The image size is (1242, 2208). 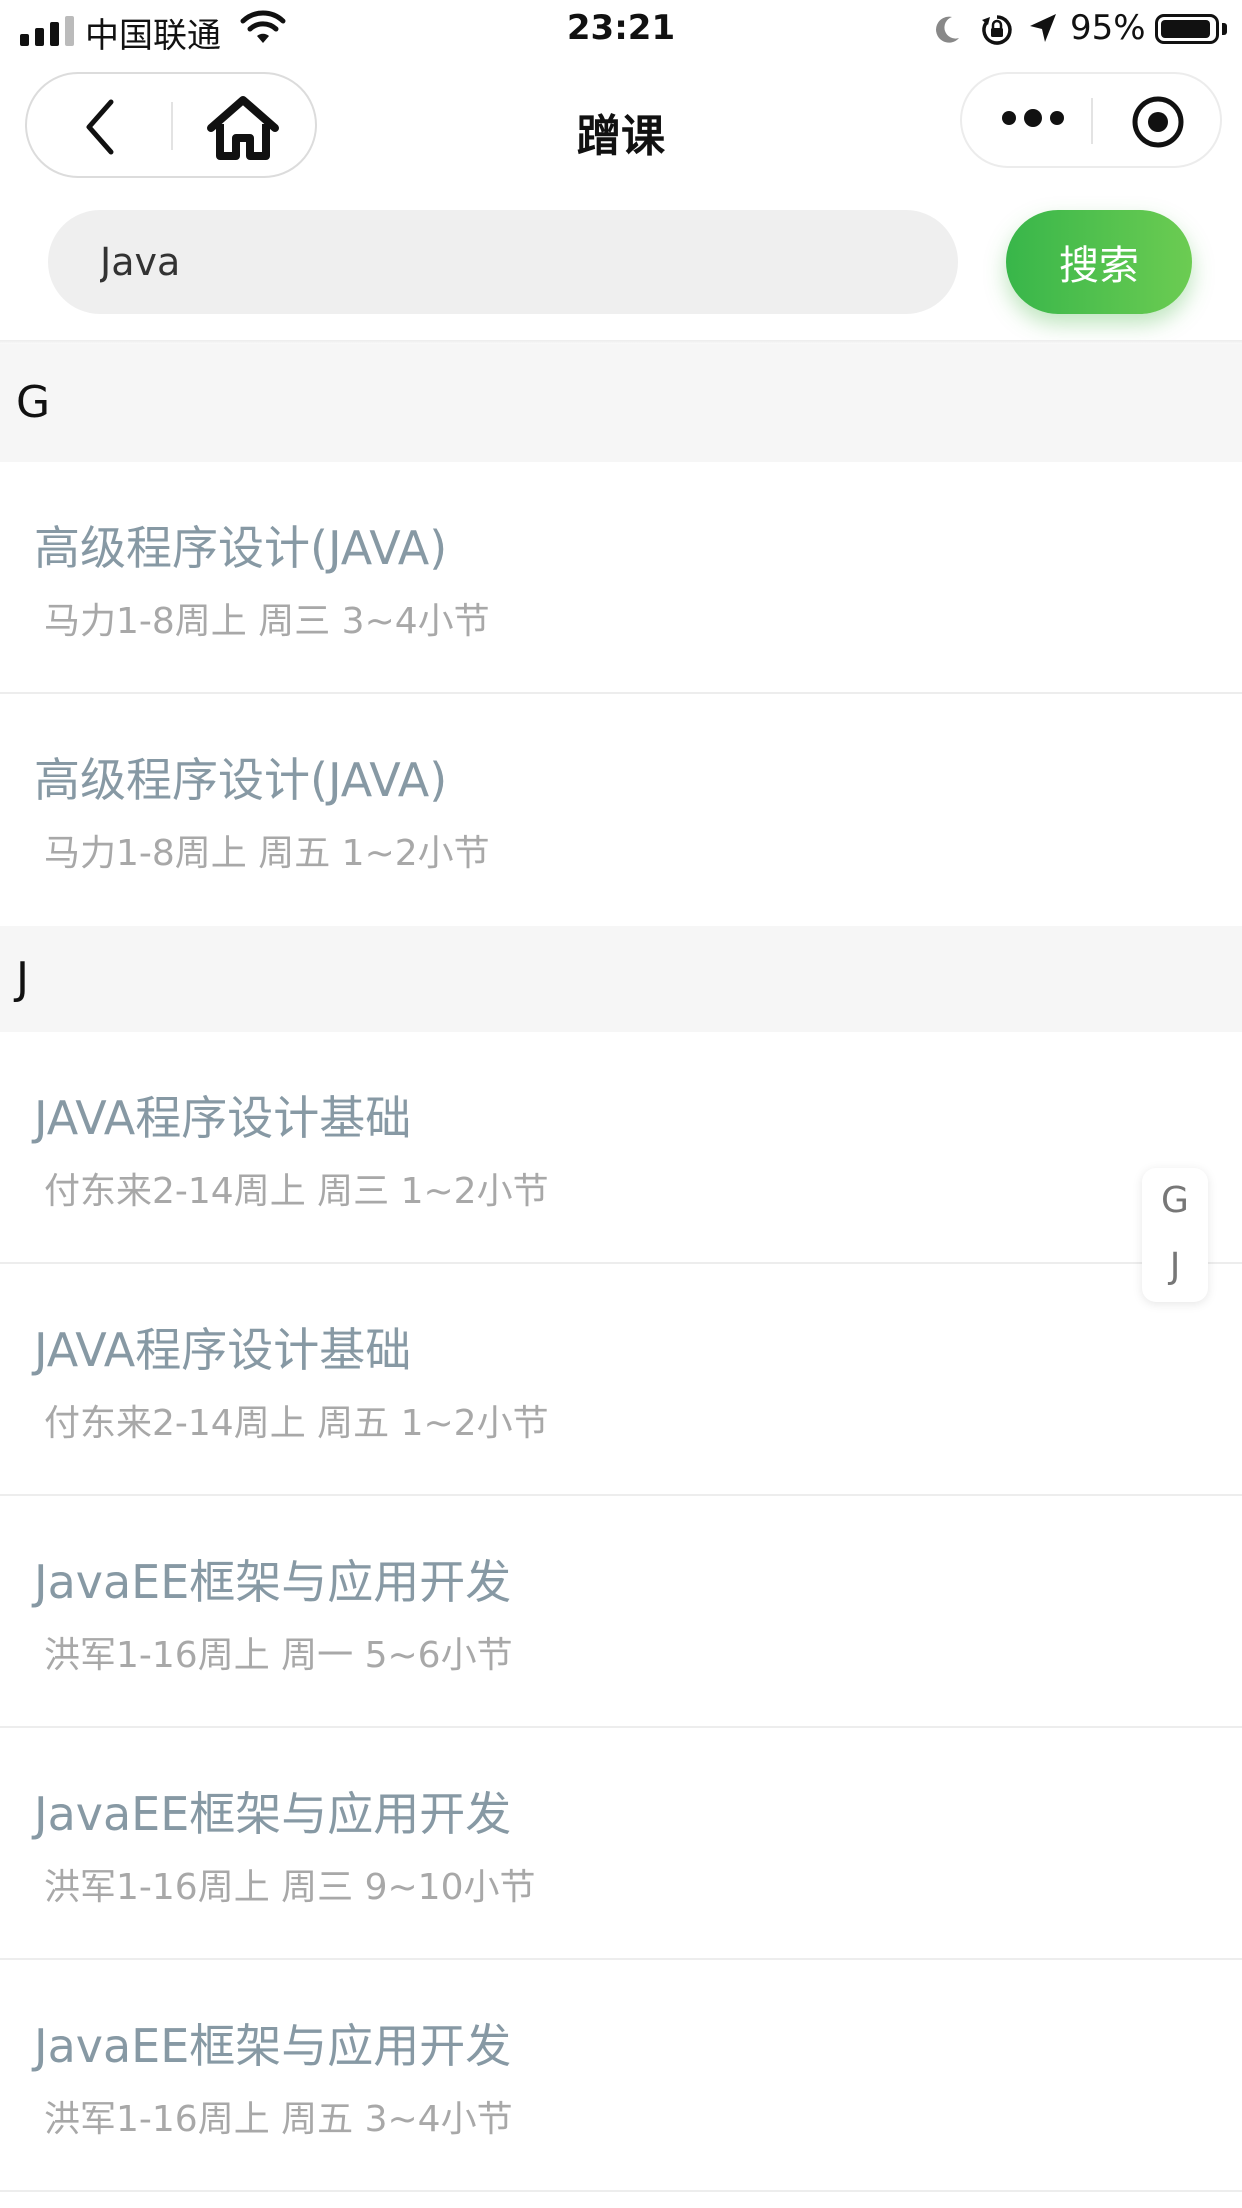 What do you see at coordinates (621, 2076) in the screenshot?
I see `course-row: JavaEE框架与应用开发 洪军1-16周上 周五 3~4小节` at bounding box center [621, 2076].